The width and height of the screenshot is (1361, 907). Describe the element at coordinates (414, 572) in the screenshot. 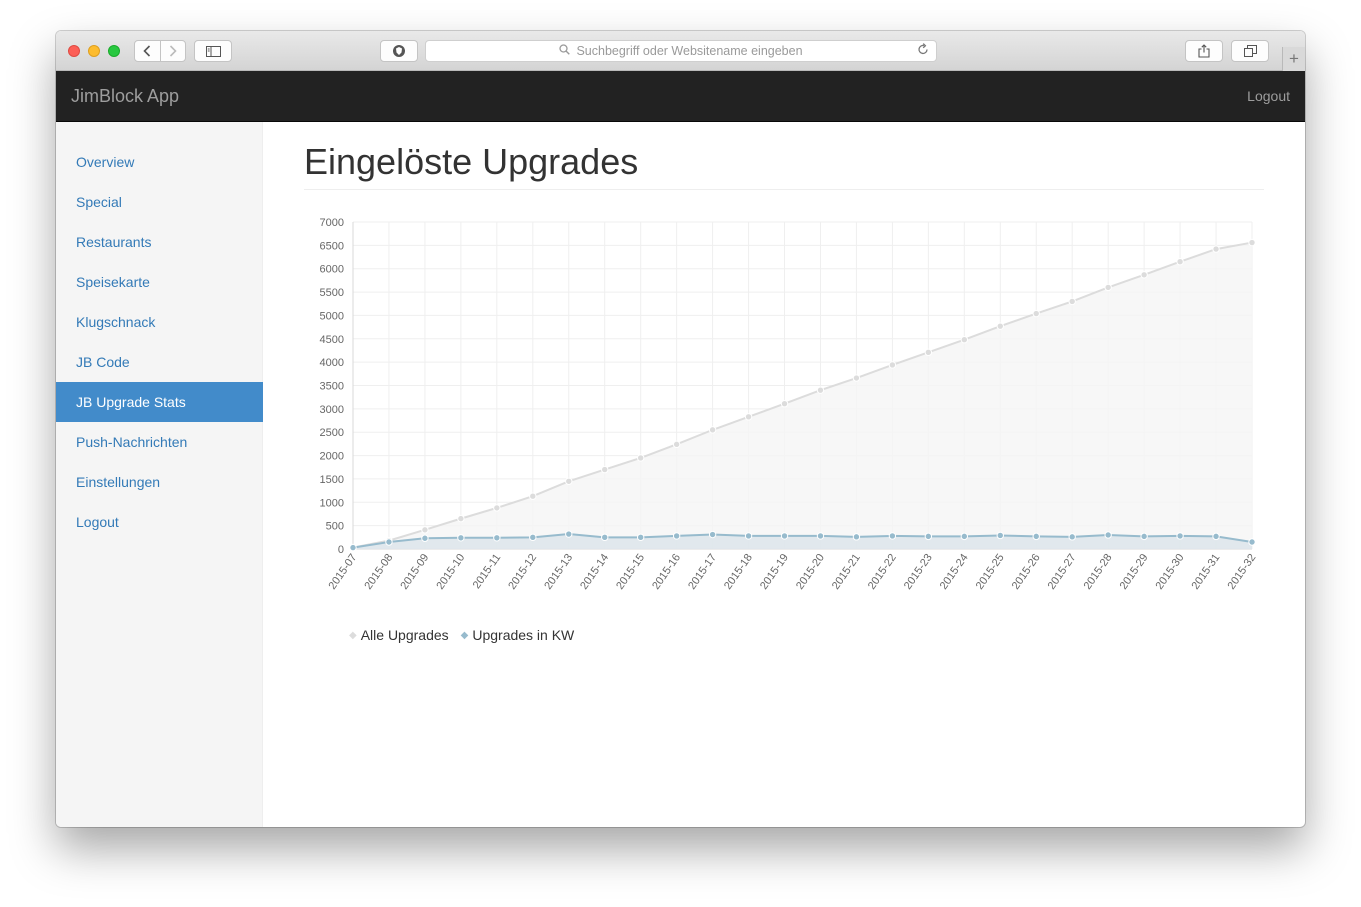

I see `x-tick-label: 2015-09` at that location.